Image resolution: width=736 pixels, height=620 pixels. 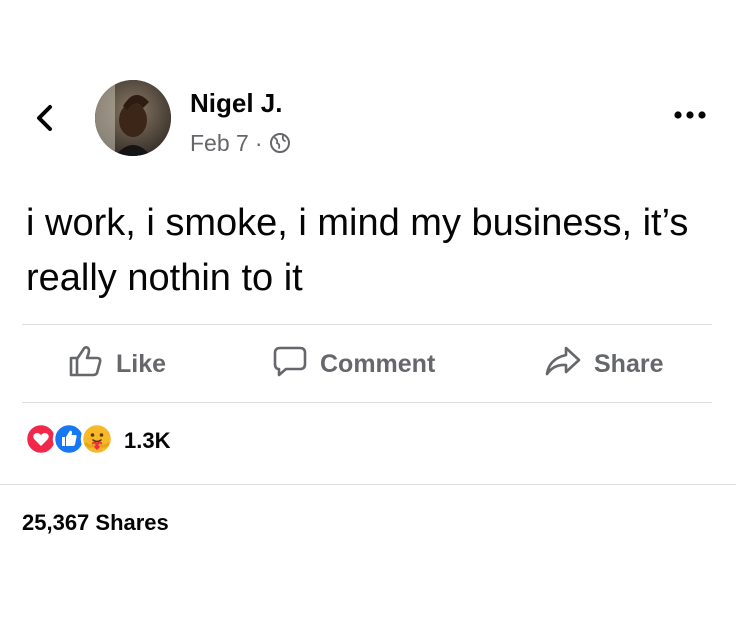 I want to click on share-label: Share, so click(x=629, y=363).